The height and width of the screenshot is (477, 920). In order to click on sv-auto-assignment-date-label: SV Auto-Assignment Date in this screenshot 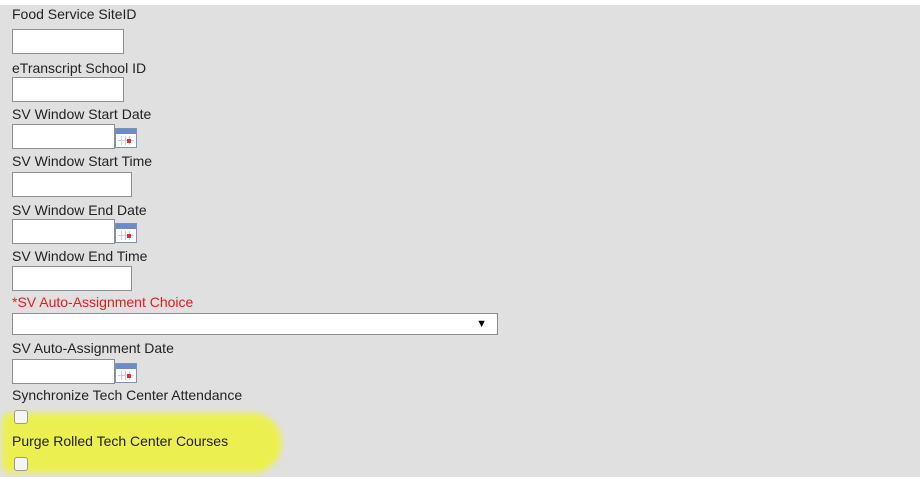, I will do `click(93, 348)`.